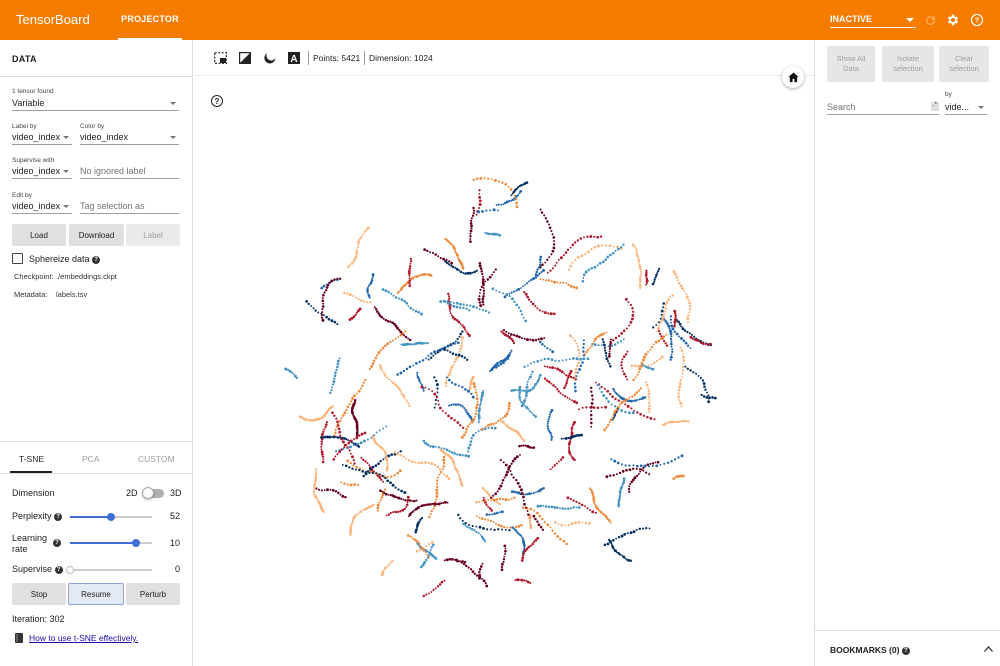  I want to click on reset-view-button, so click(793, 77).